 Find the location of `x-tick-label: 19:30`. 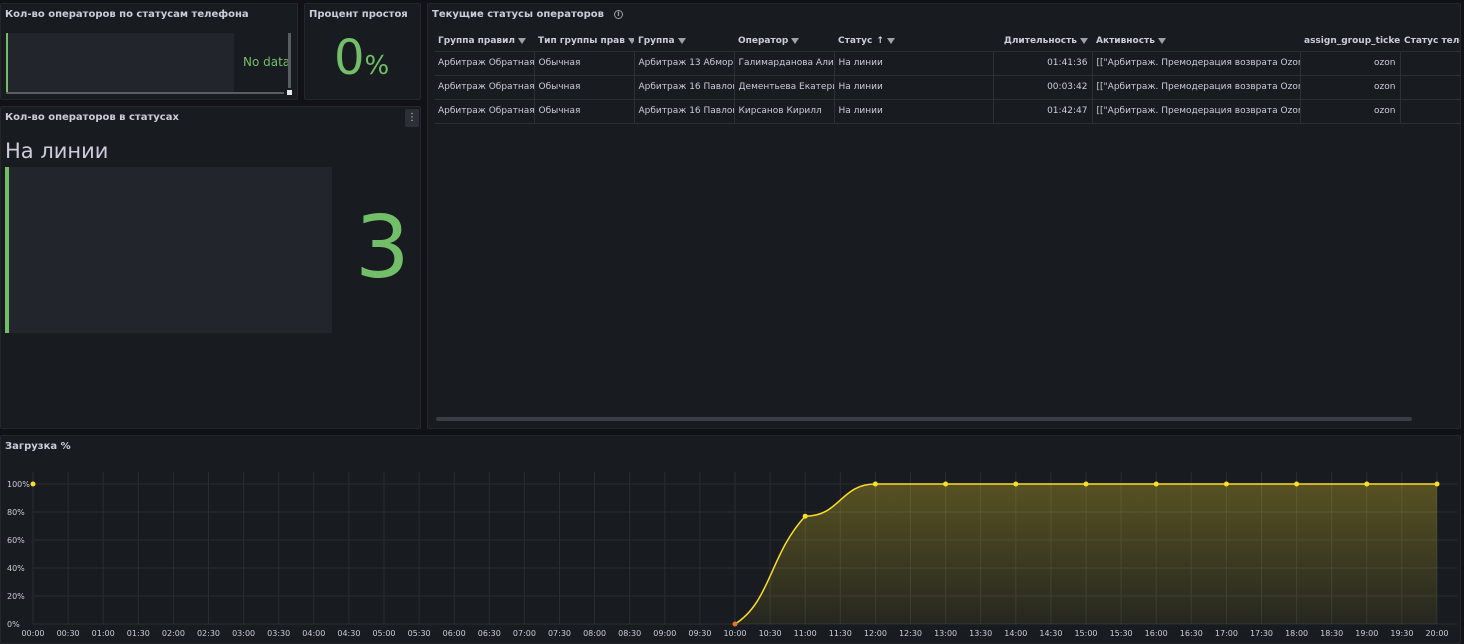

x-tick-label: 19:30 is located at coordinates (1401, 633).